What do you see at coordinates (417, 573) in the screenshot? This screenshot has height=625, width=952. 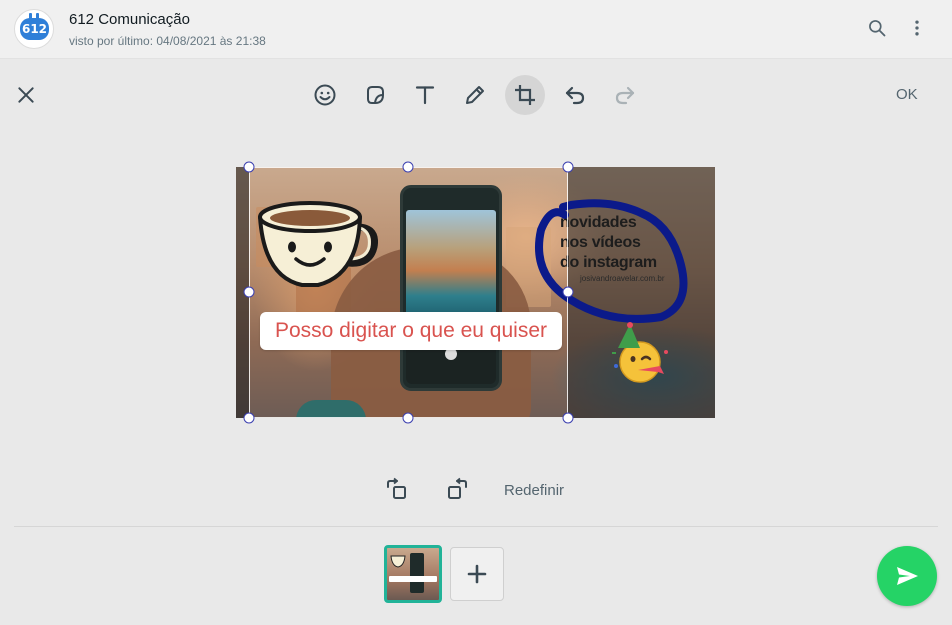 I see `thumbnail-phone` at bounding box center [417, 573].